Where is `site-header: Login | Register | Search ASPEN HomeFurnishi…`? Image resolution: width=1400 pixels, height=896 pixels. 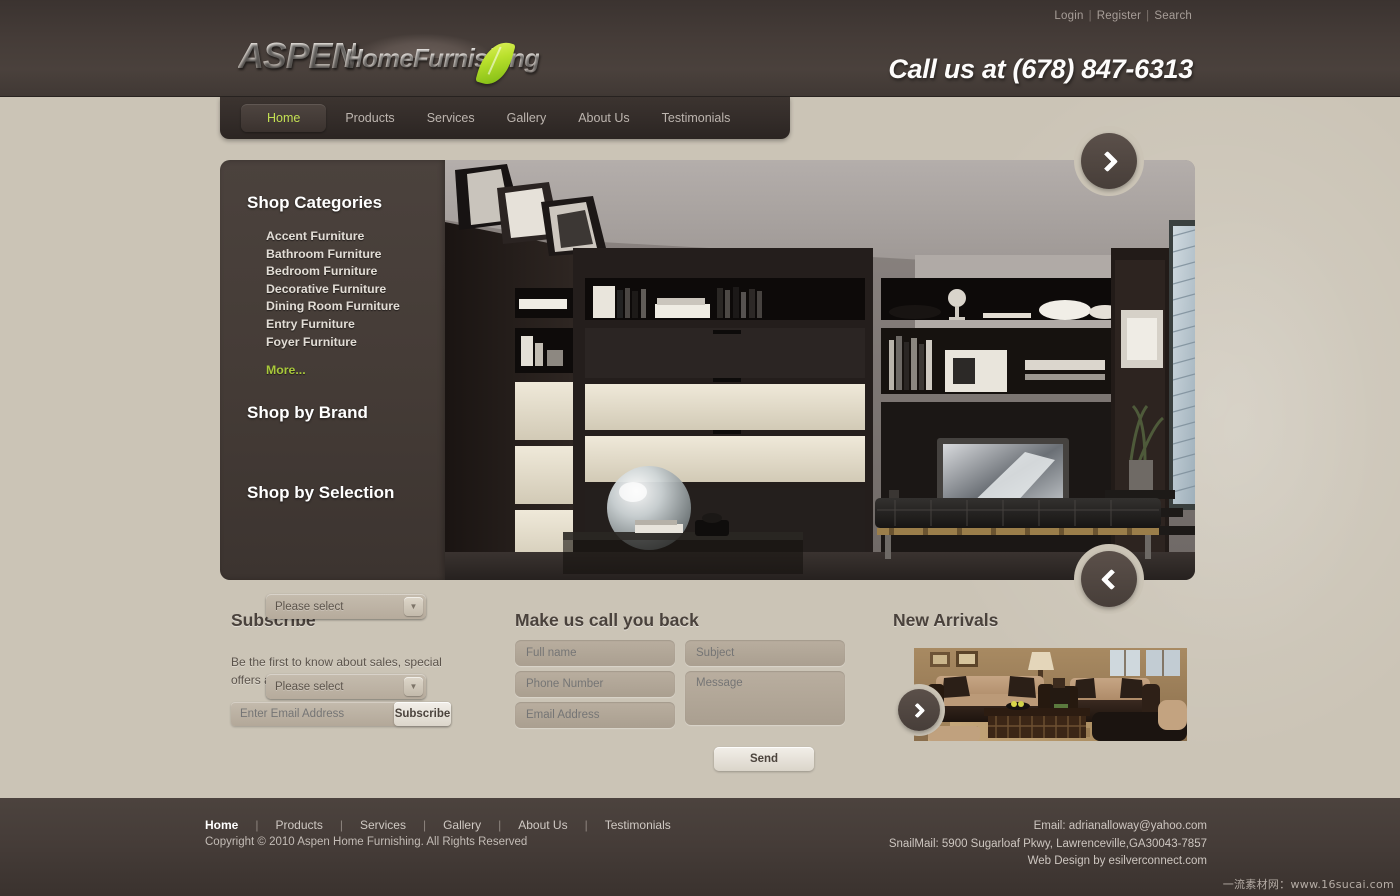 site-header: Login | Register | Search ASPEN HomeFurnishi… is located at coordinates (700, 48).